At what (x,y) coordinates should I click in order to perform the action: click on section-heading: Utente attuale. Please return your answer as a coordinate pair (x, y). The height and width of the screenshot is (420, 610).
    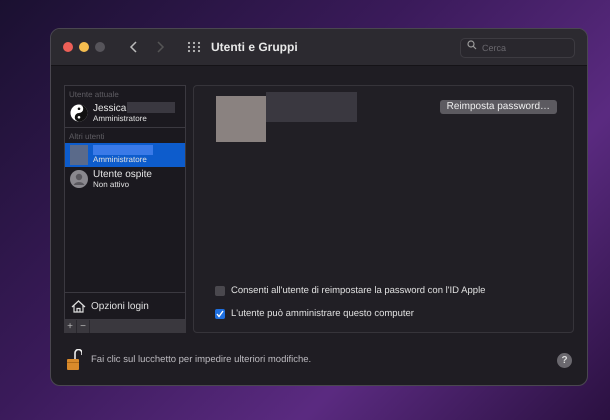
    Looking at the image, I should click on (94, 95).